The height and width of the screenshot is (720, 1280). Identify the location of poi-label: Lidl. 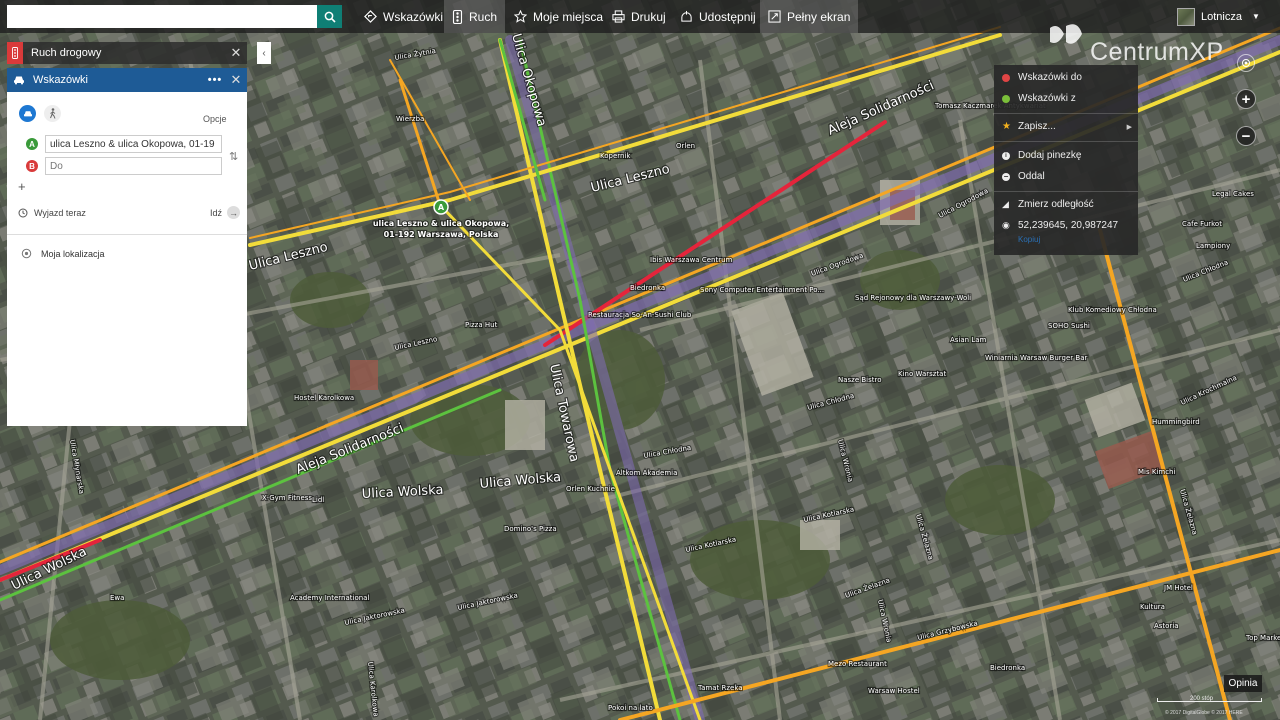
(318, 500).